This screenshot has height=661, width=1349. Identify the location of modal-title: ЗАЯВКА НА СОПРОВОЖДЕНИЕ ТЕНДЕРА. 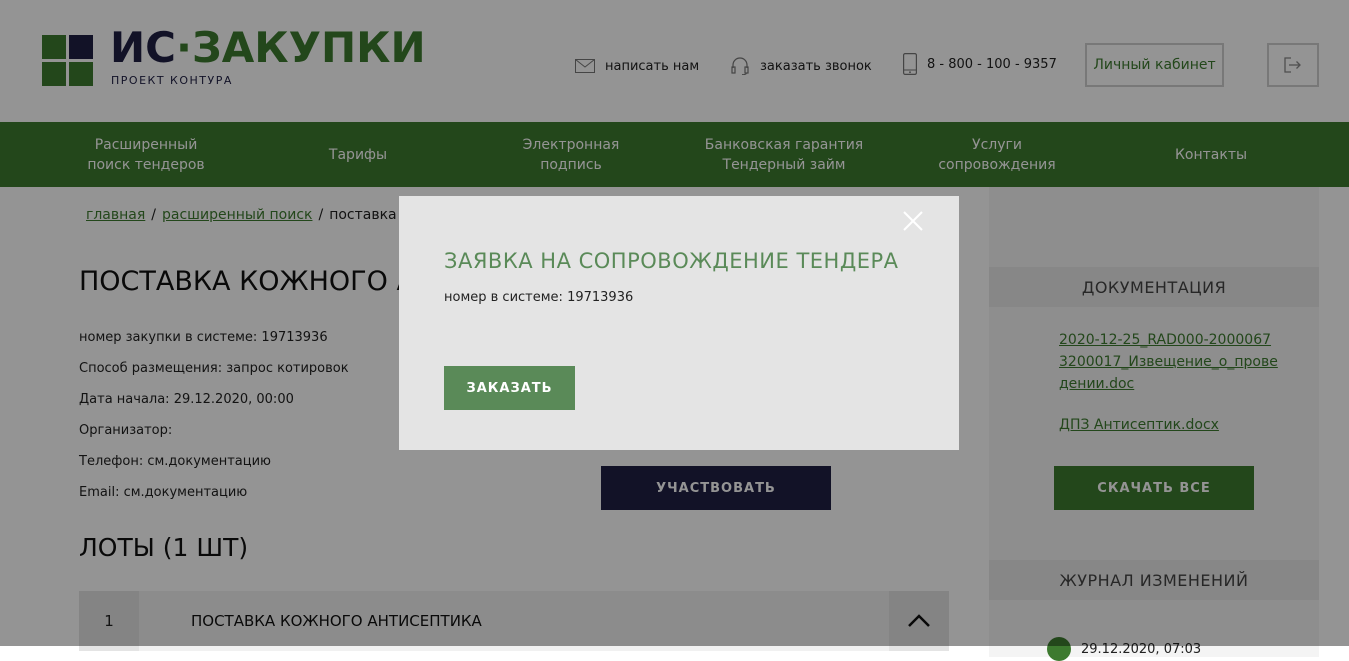
(671, 261).